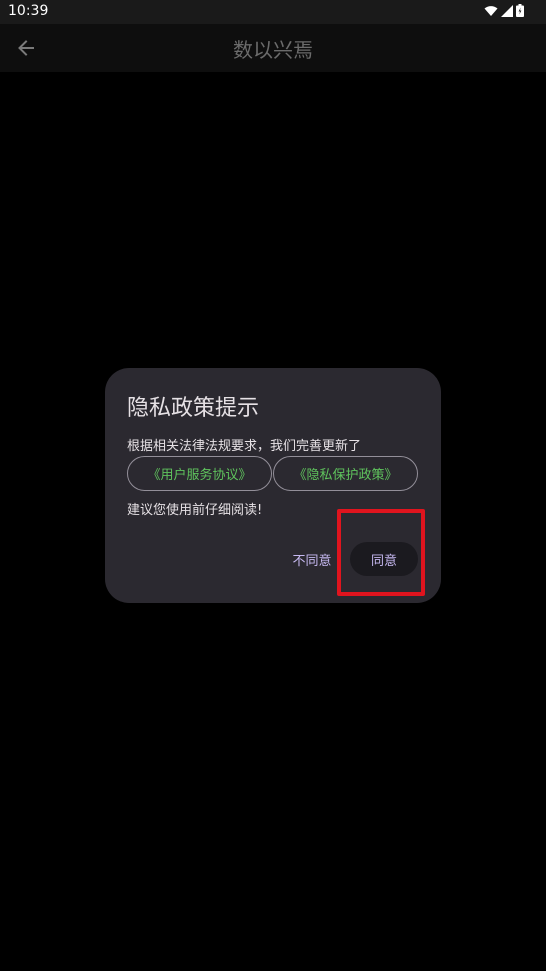 The image size is (546, 971). I want to click on page-title: 数以兴焉, so click(273, 50).